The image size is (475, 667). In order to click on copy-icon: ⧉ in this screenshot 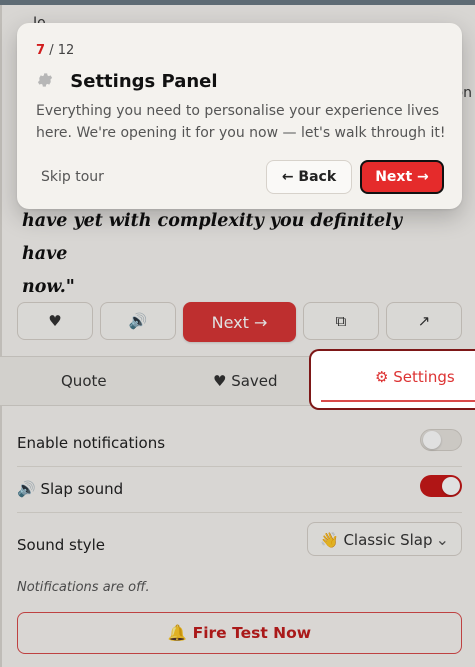, I will do `click(341, 321)`.